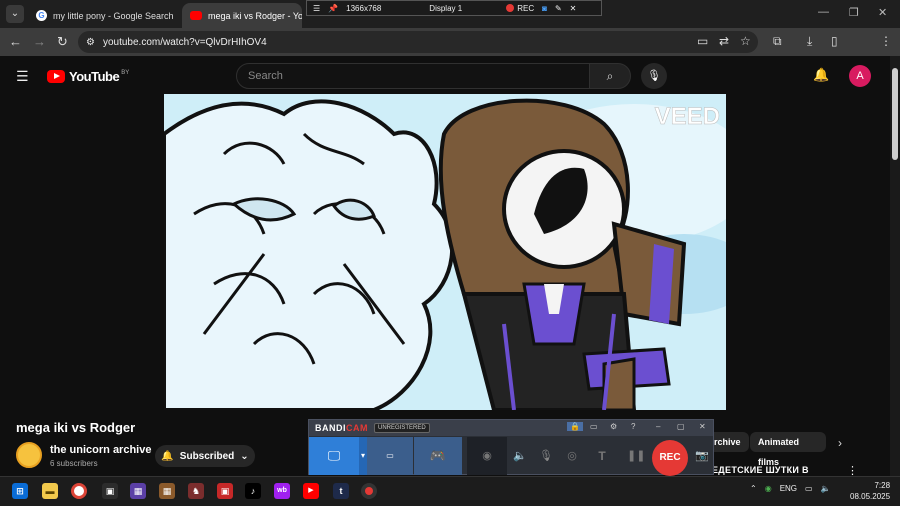  I want to click on lock-icon: 🔒, so click(575, 426).